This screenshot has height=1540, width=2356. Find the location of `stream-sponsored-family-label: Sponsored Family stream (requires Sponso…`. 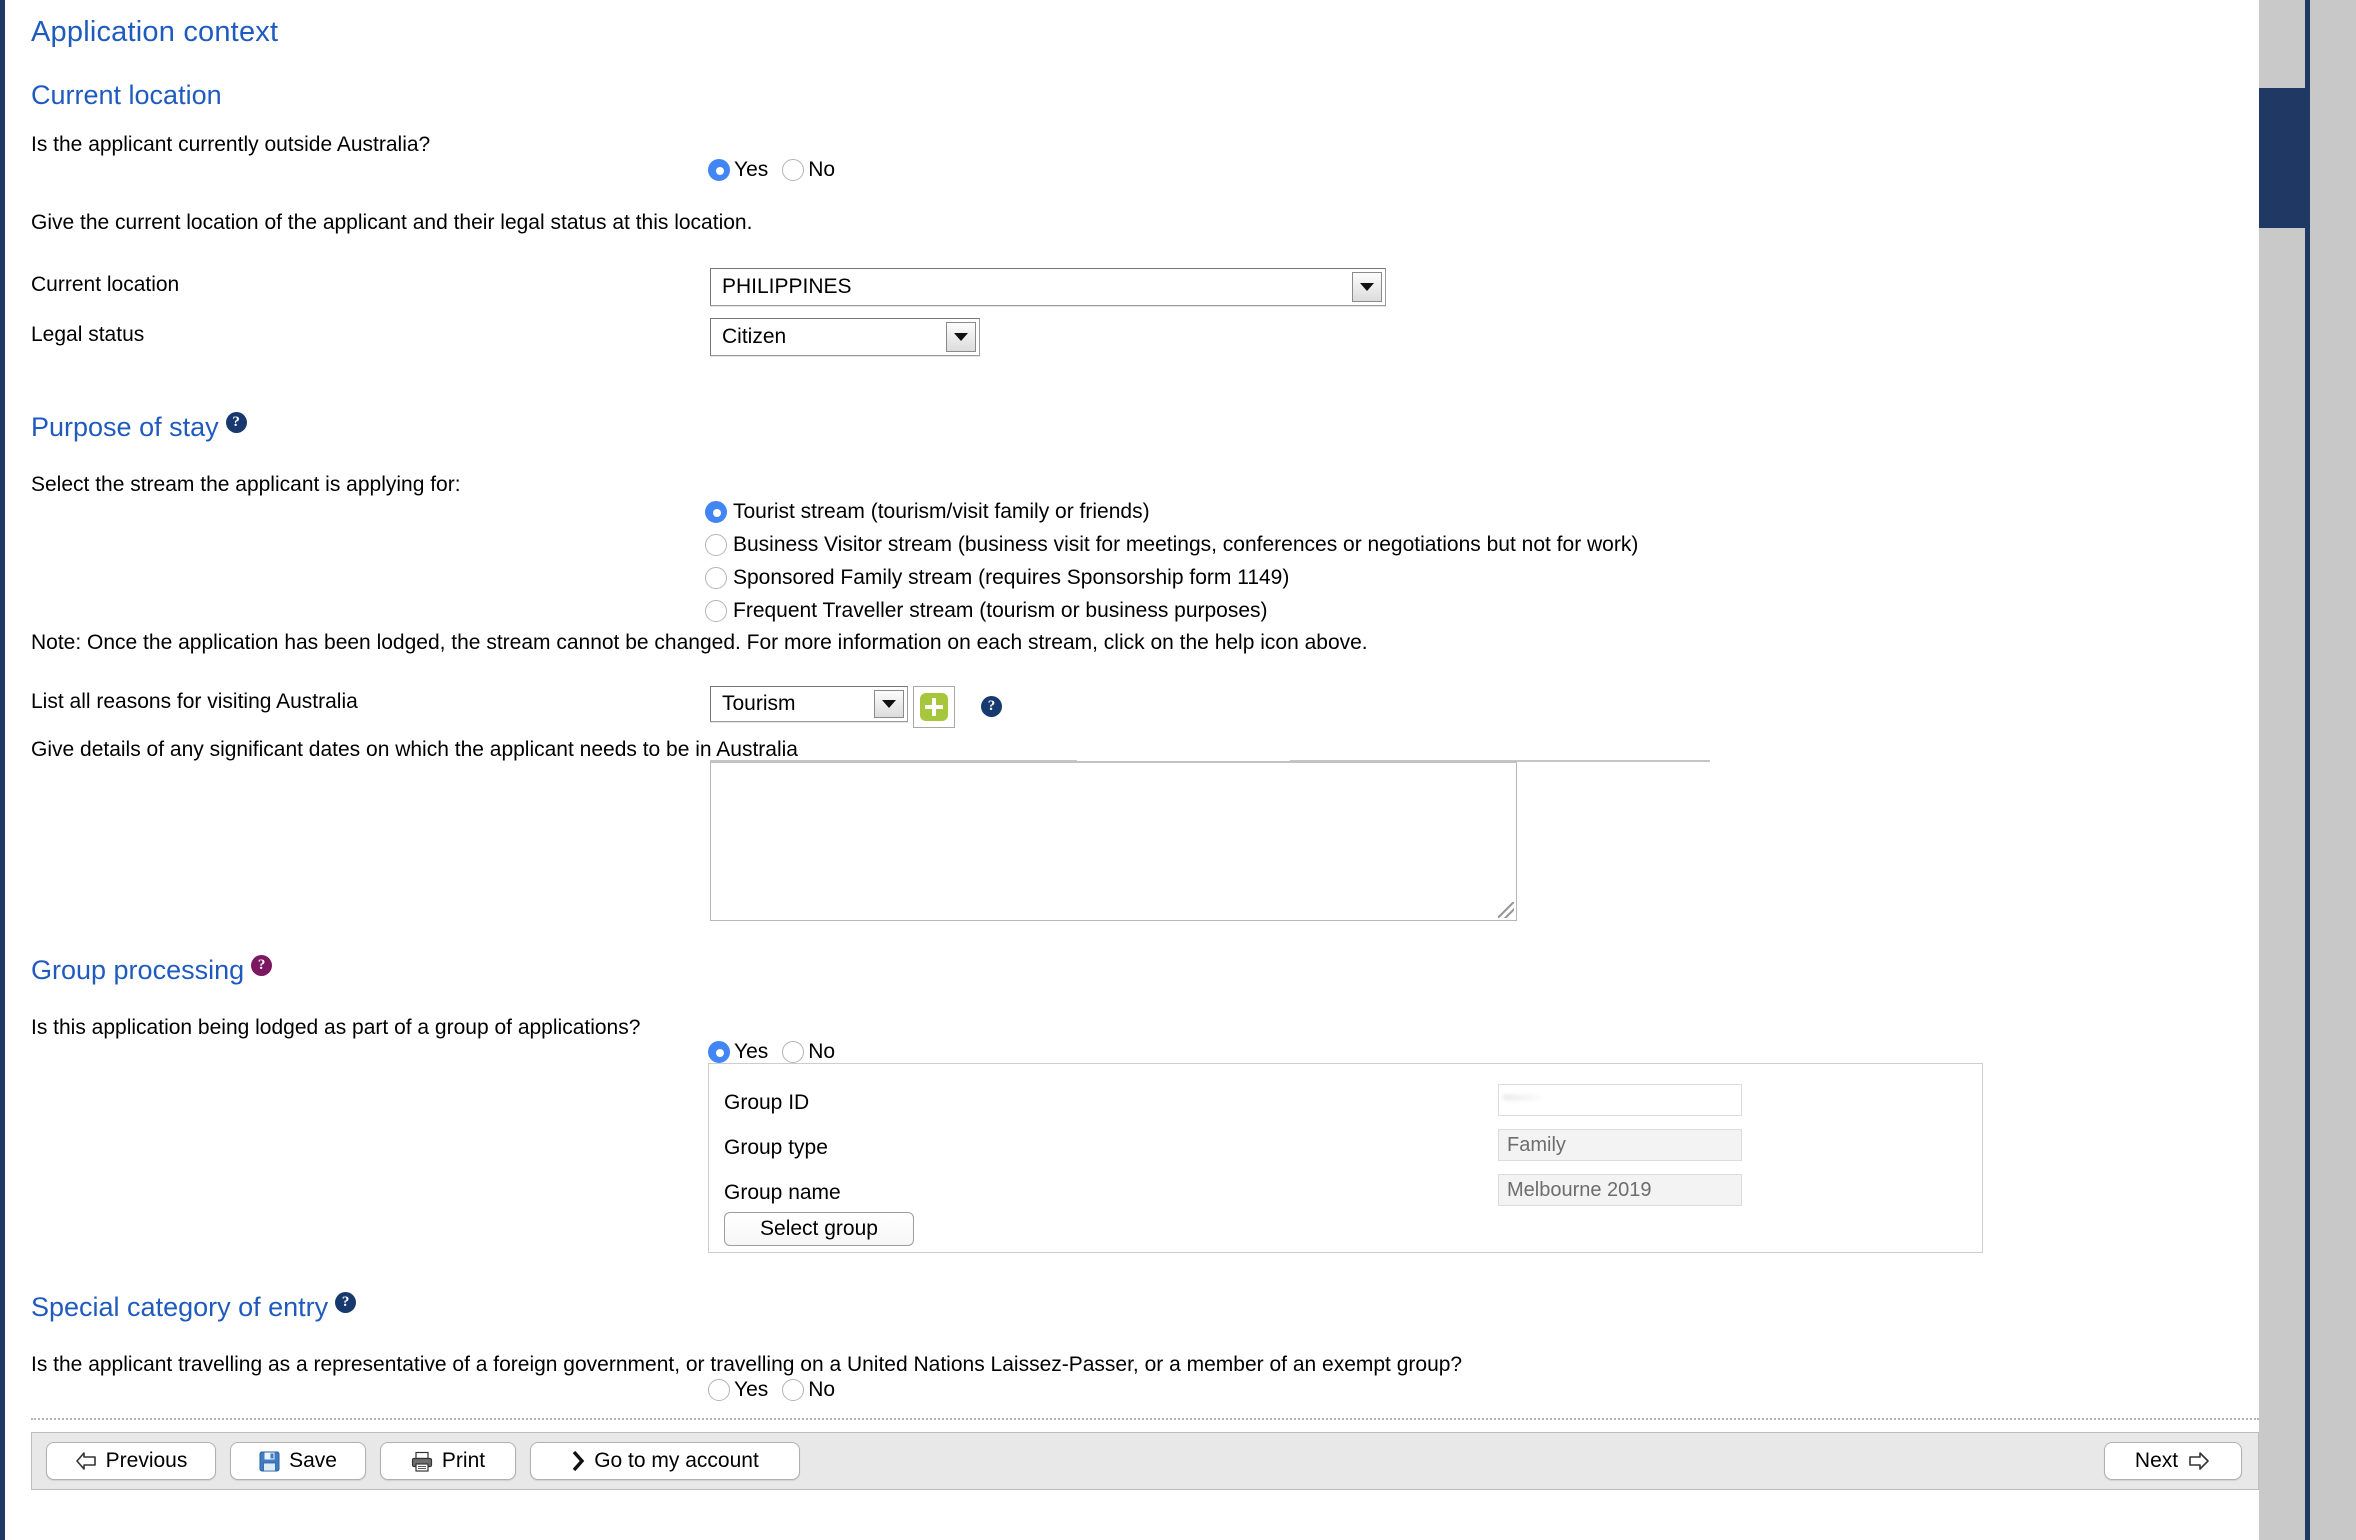

stream-sponsored-family-label: Sponsored Family stream (requires Sponso… is located at coordinates (1011, 577).